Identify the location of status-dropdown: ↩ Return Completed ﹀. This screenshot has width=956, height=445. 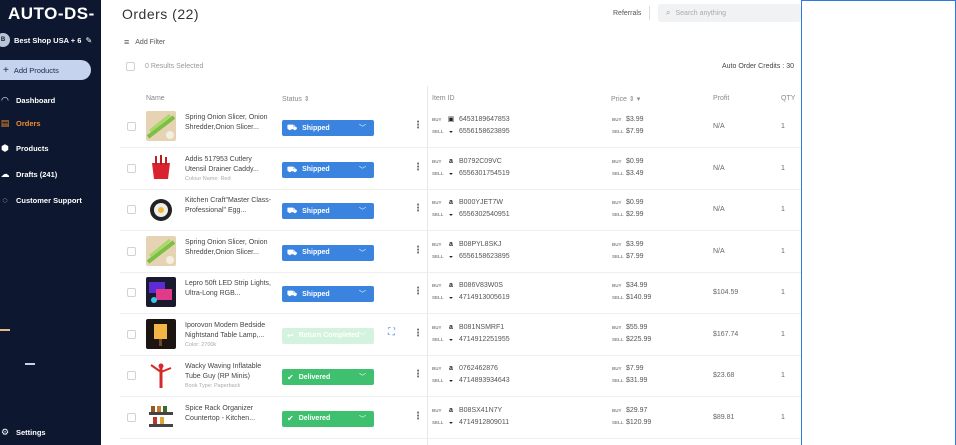
(328, 335).